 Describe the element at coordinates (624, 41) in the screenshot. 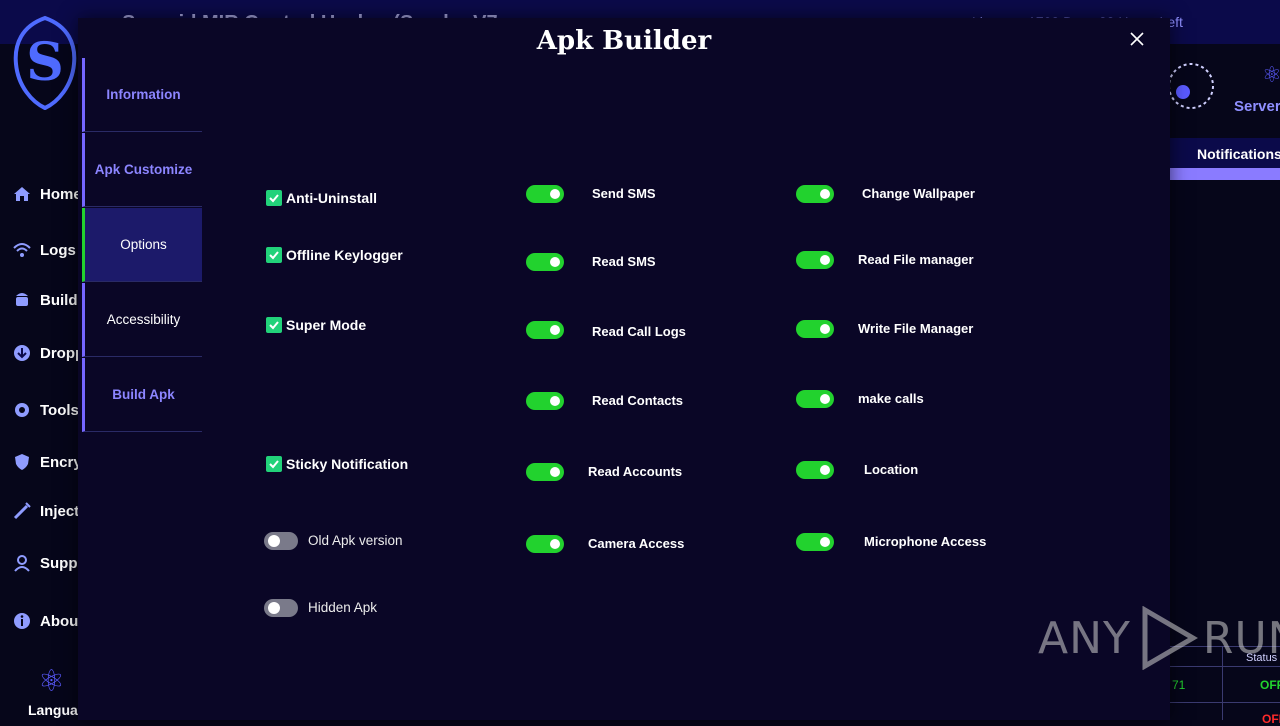

I see `dialog-title: Apk Builder` at that location.